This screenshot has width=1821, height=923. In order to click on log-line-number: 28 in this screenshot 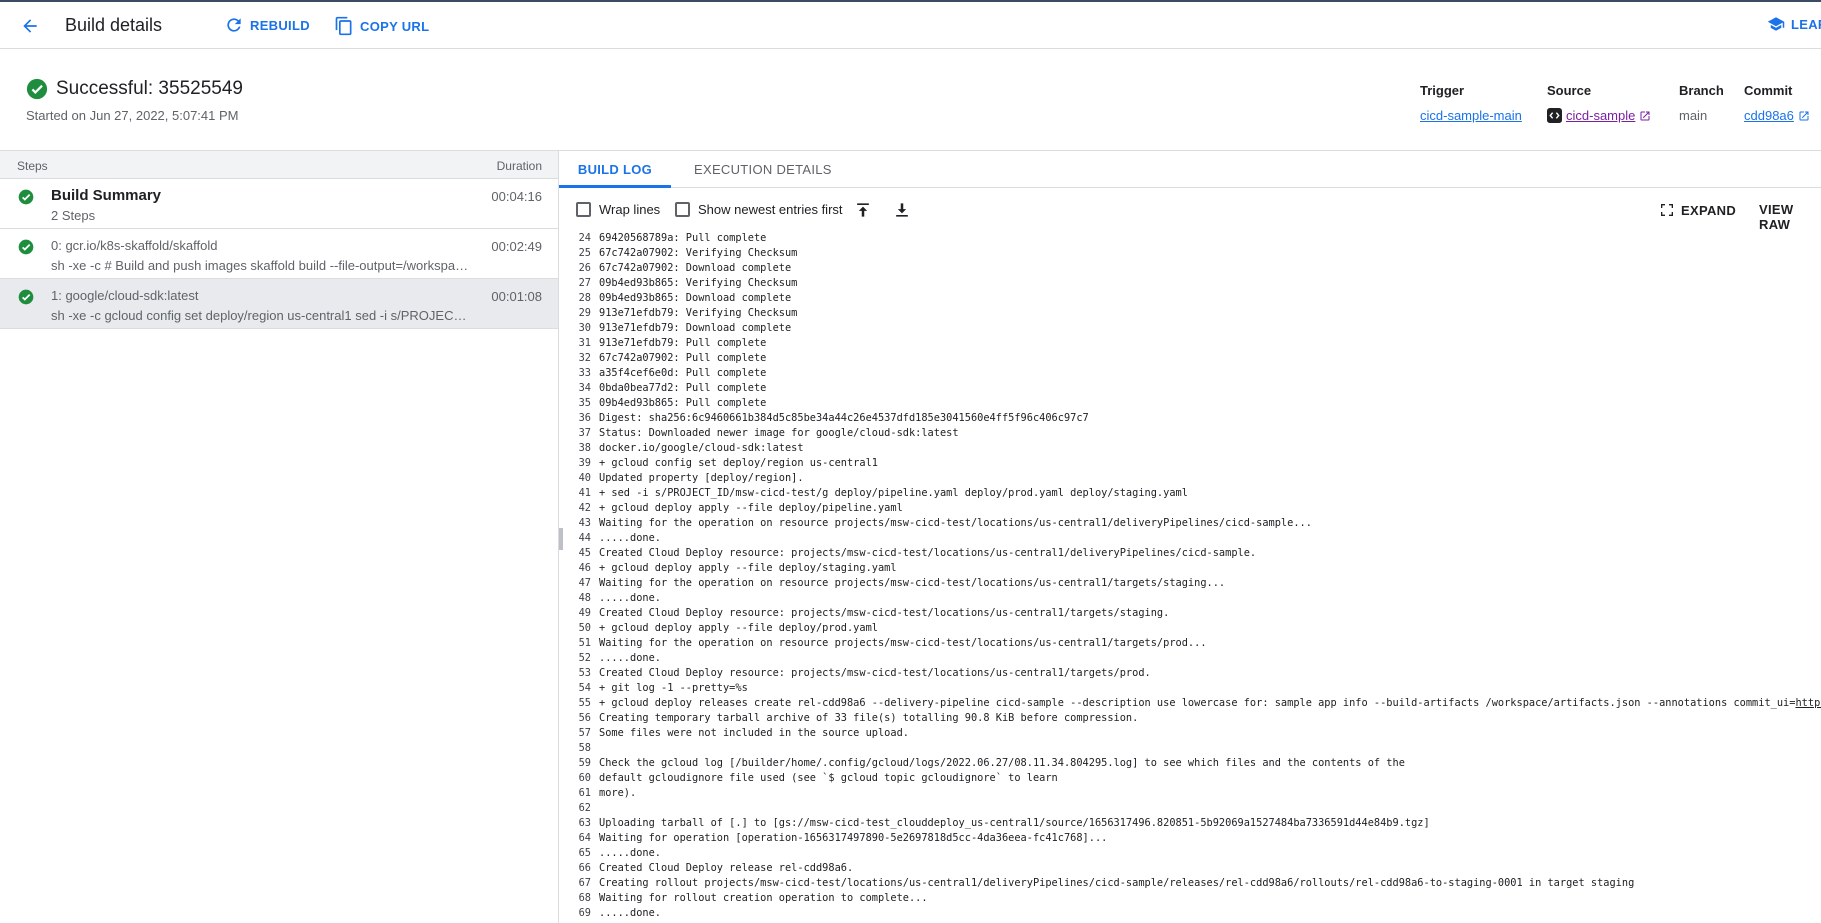, I will do `click(584, 298)`.